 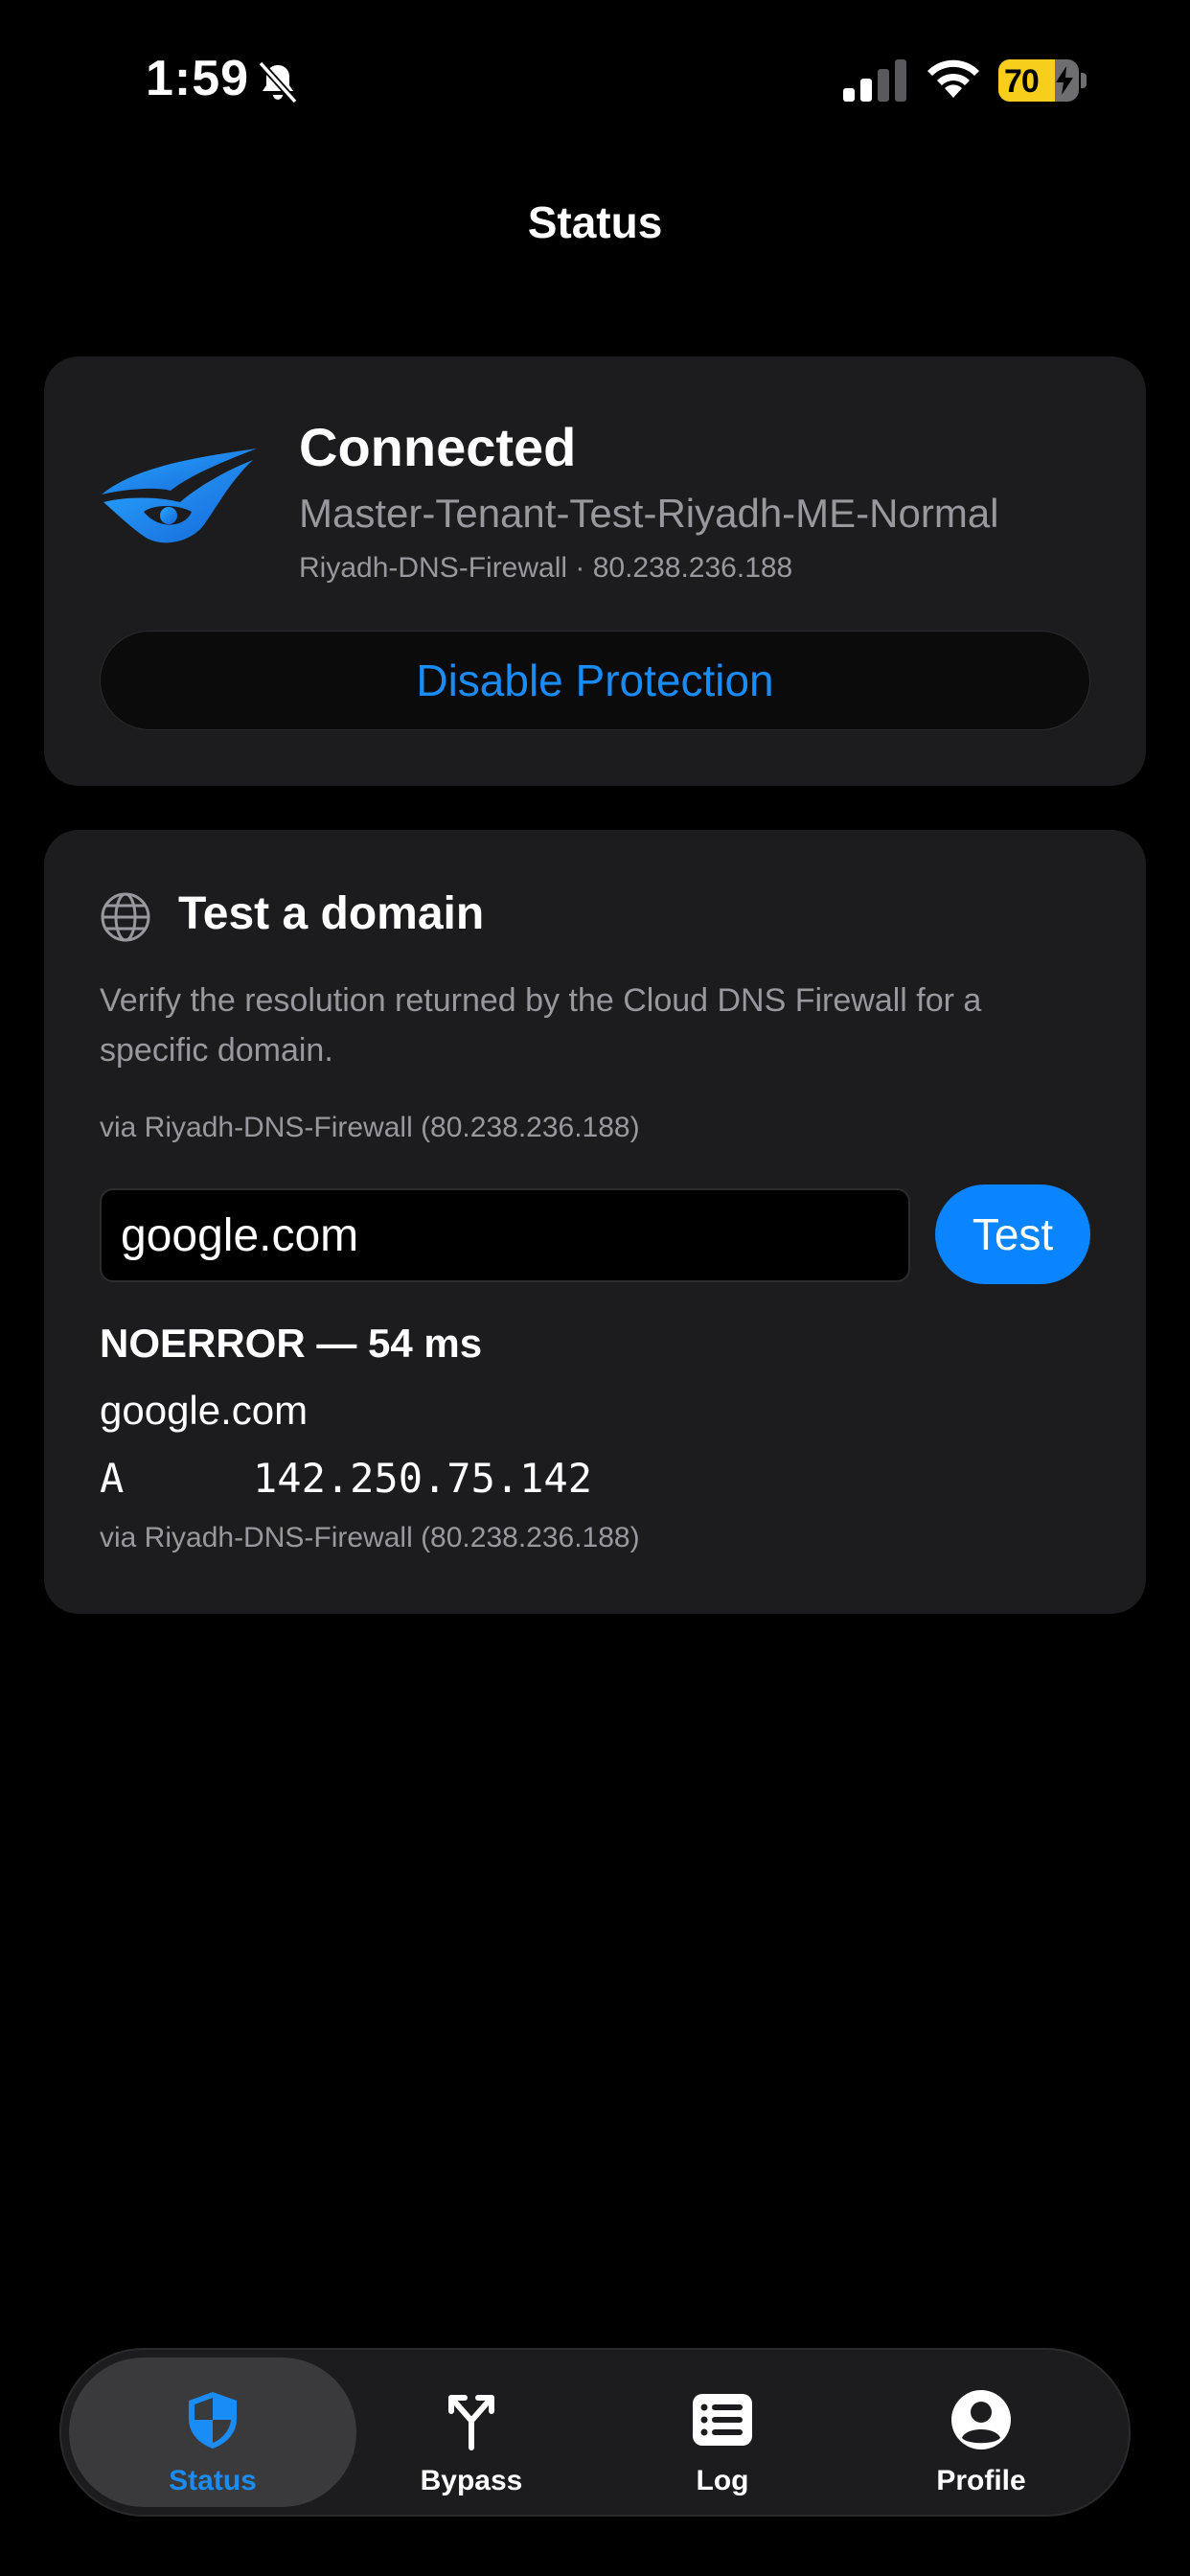 I want to click on battery-body: 70, so click(x=1038, y=80).